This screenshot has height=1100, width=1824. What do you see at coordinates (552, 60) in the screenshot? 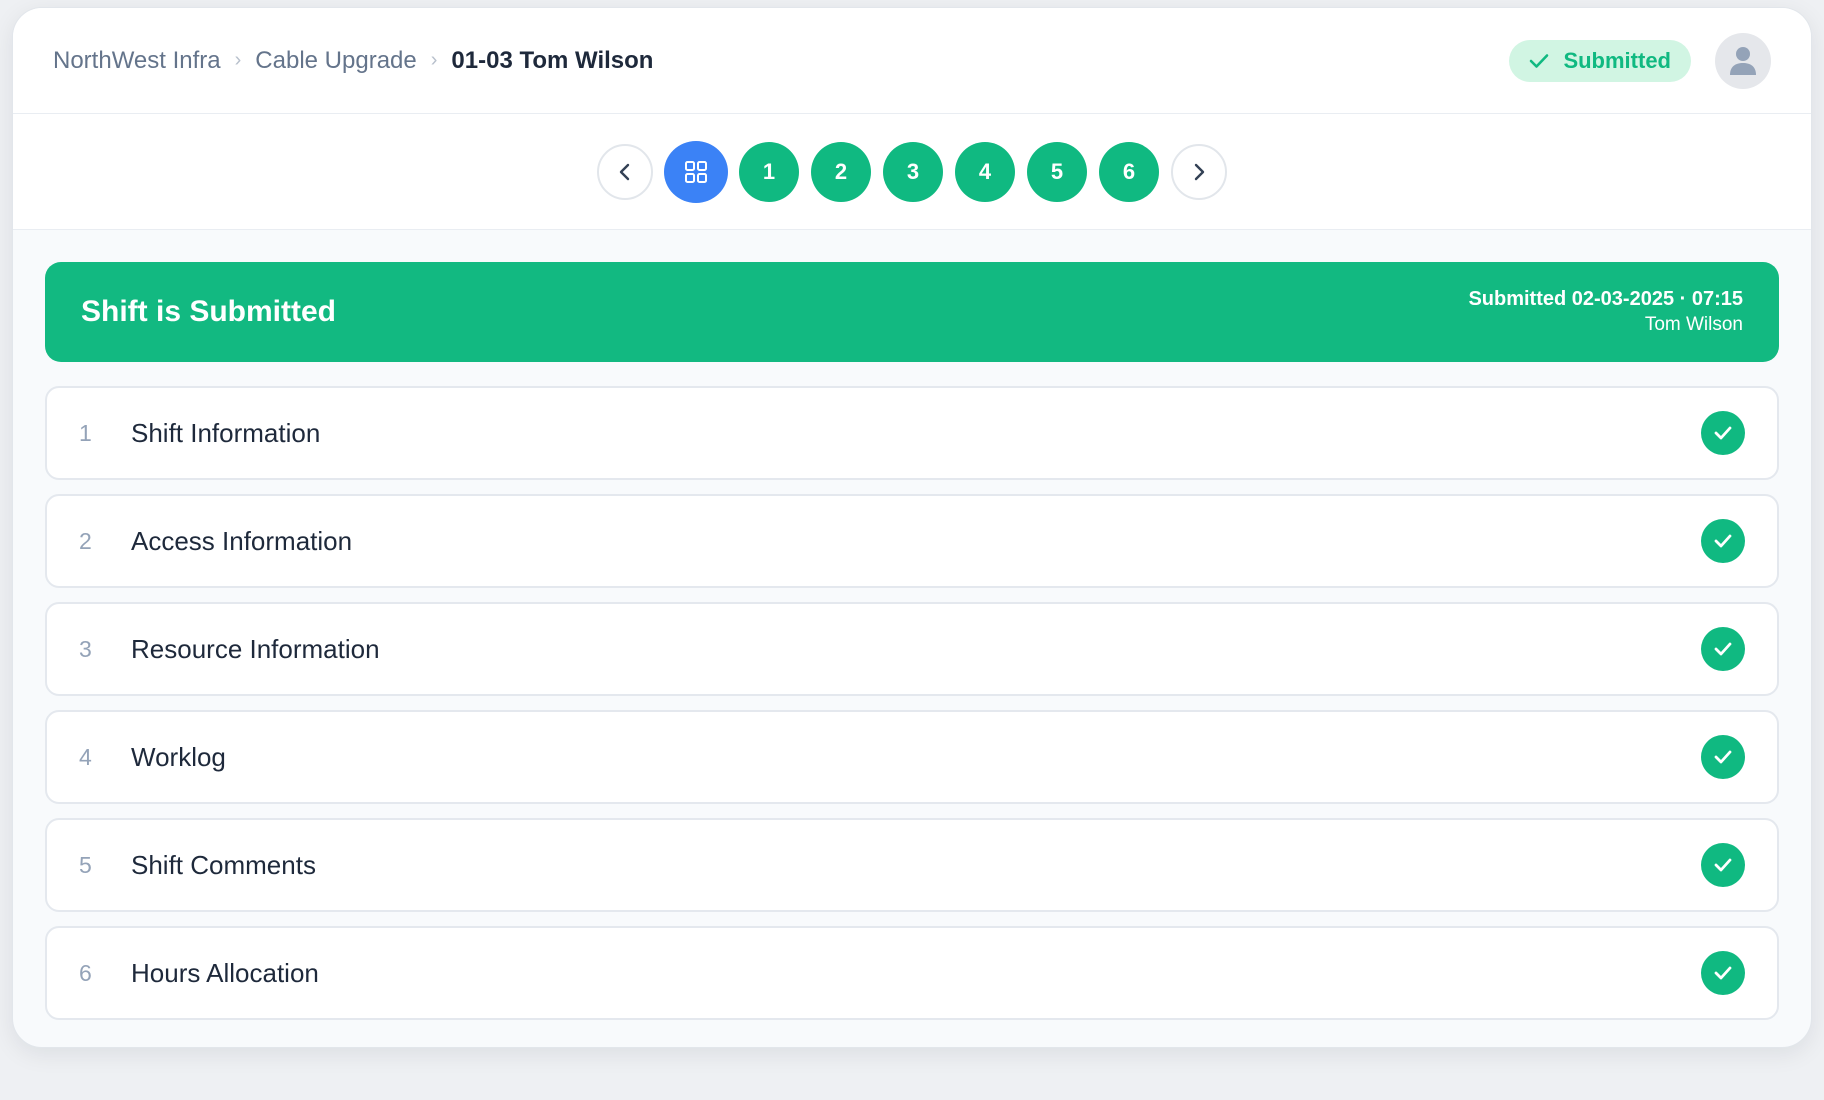
I see `breadcrumb-current: 01-03 Tom Wilson` at bounding box center [552, 60].